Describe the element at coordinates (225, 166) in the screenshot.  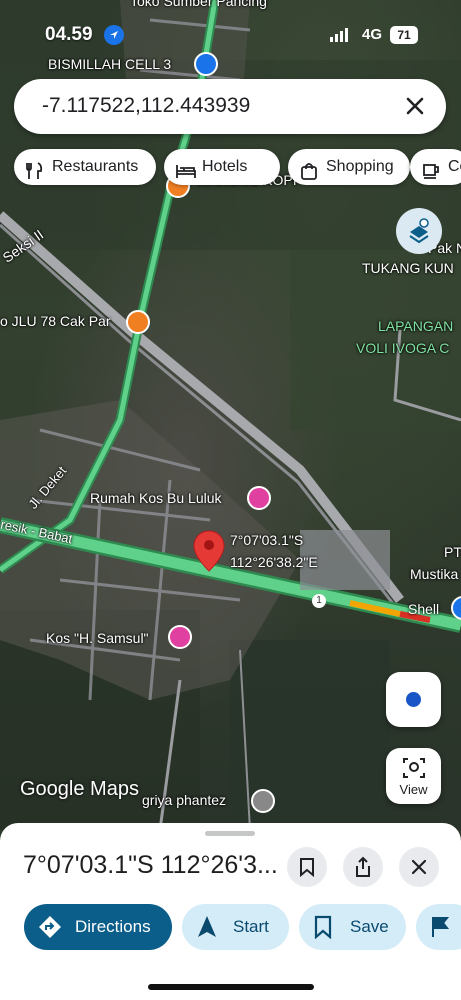
I see `chip-label: Hotels` at that location.